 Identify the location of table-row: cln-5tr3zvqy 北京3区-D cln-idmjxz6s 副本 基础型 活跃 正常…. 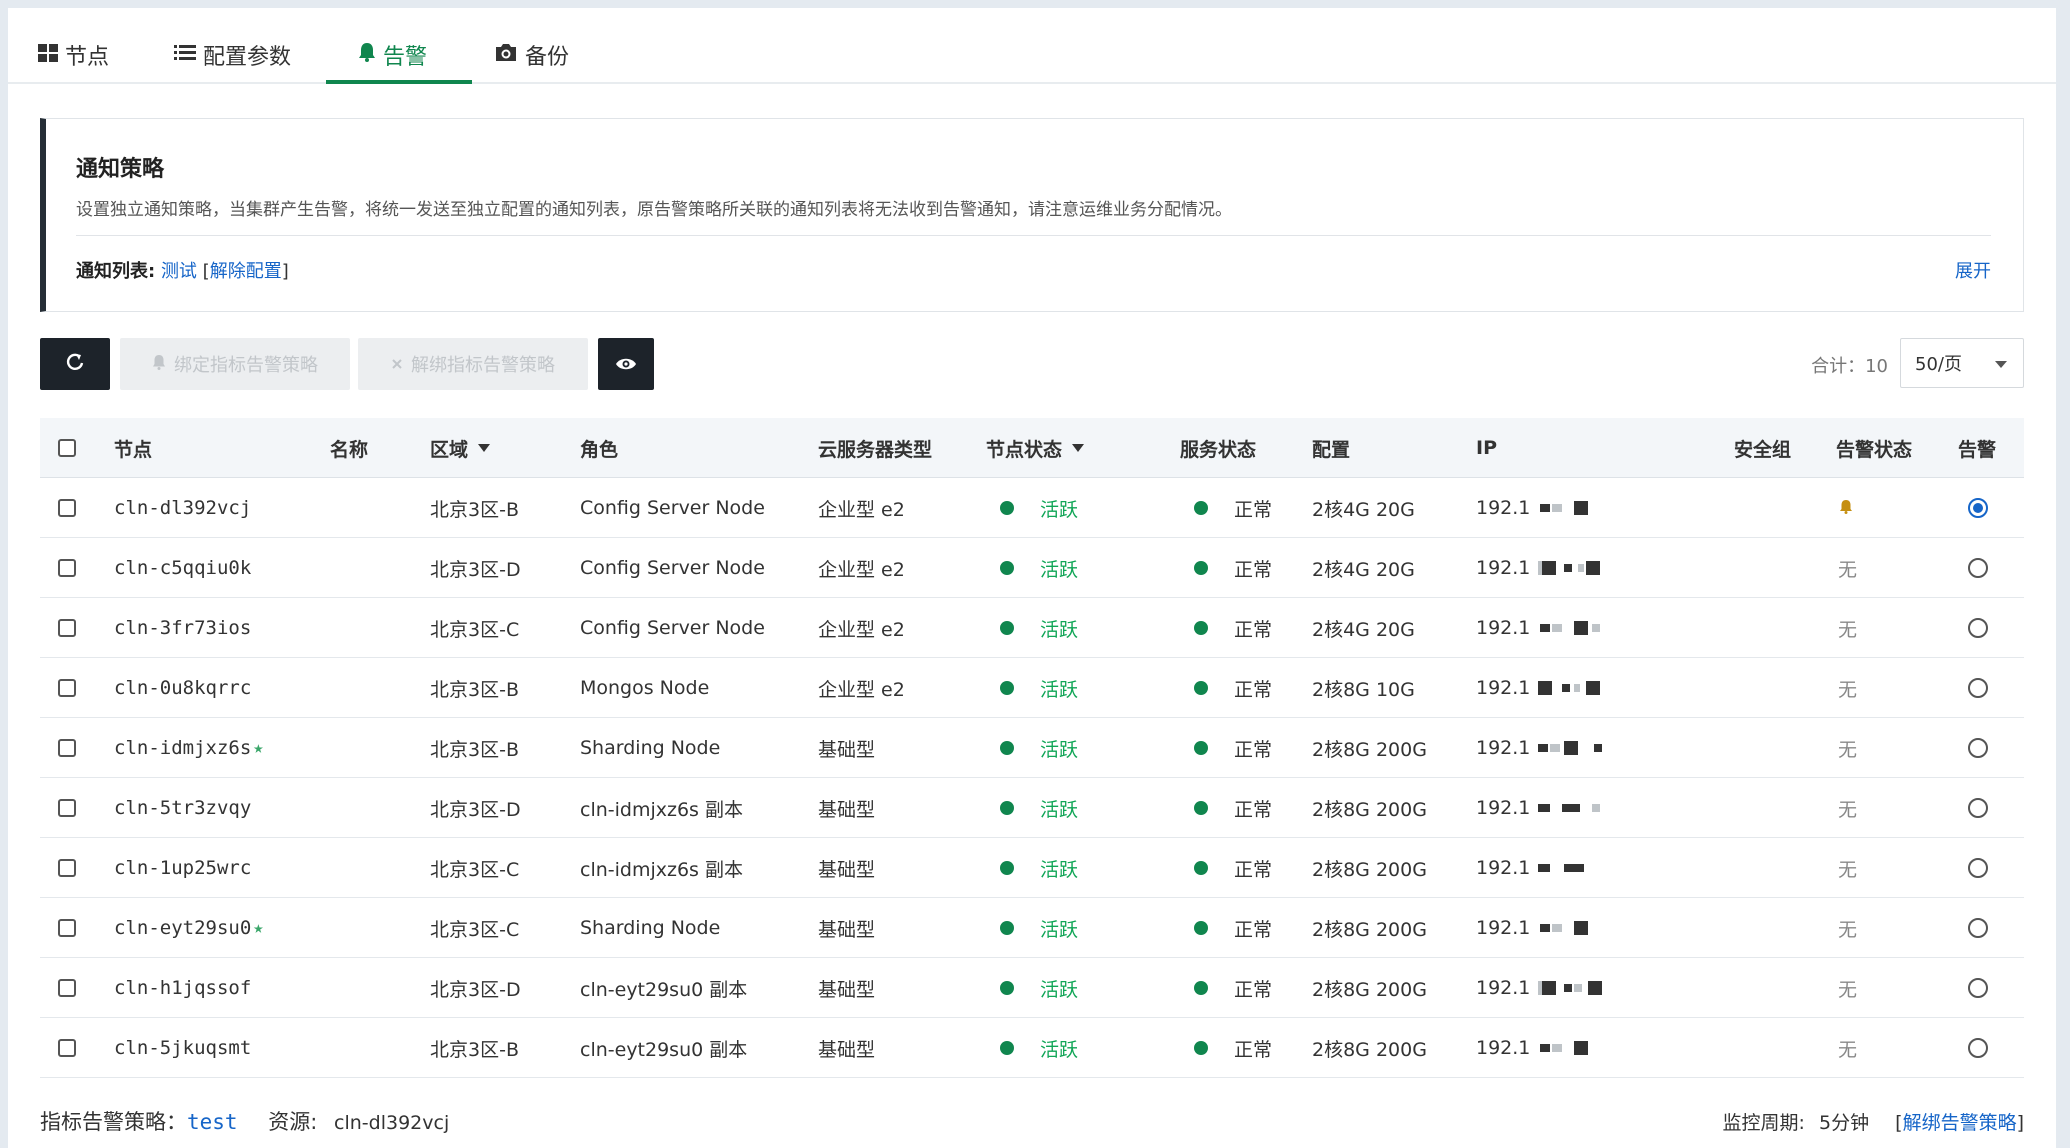
(1032, 808).